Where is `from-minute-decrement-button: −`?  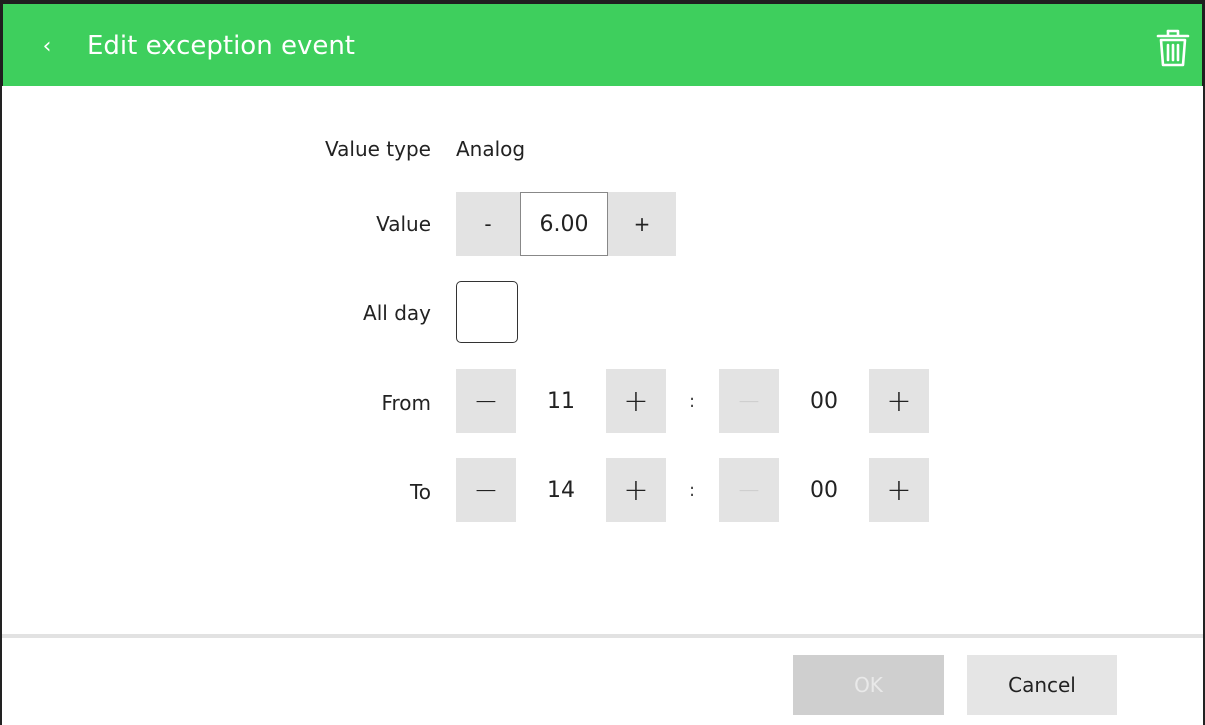 from-minute-decrement-button: − is located at coordinates (749, 401).